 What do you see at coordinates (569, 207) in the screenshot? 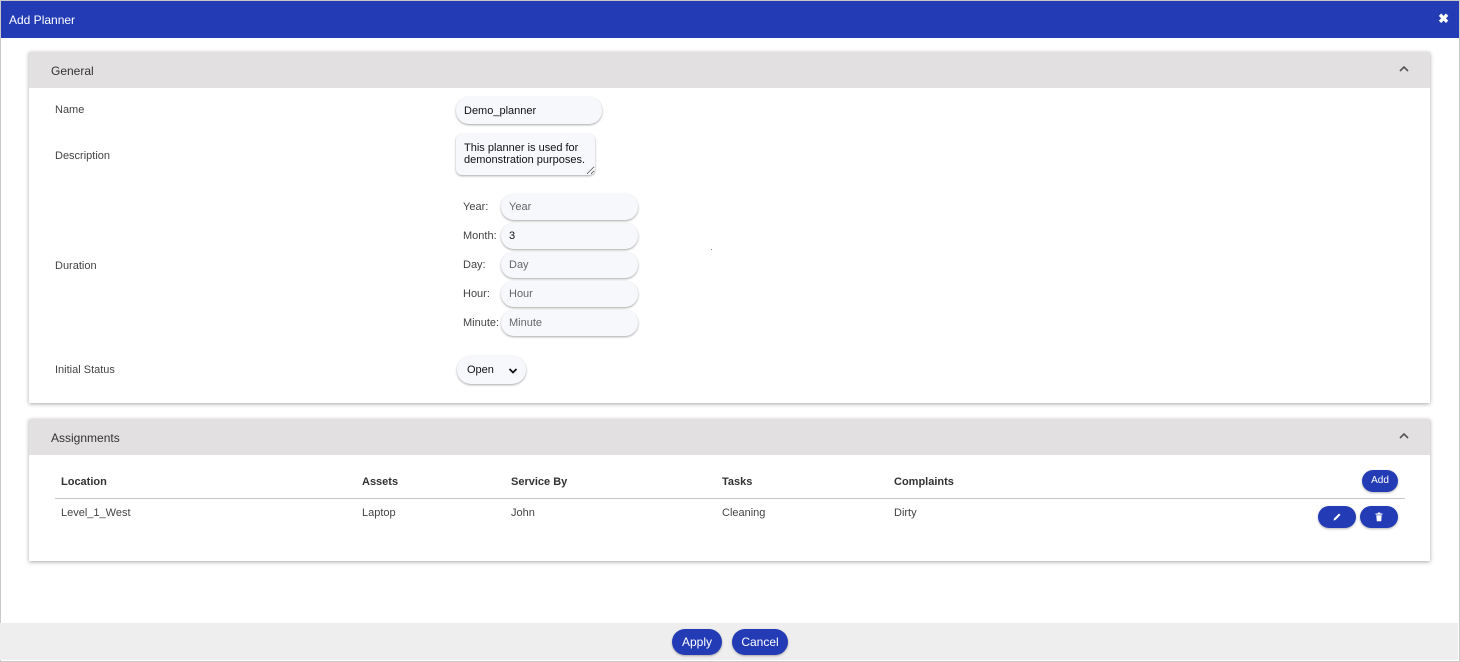
I see `year-input` at bounding box center [569, 207].